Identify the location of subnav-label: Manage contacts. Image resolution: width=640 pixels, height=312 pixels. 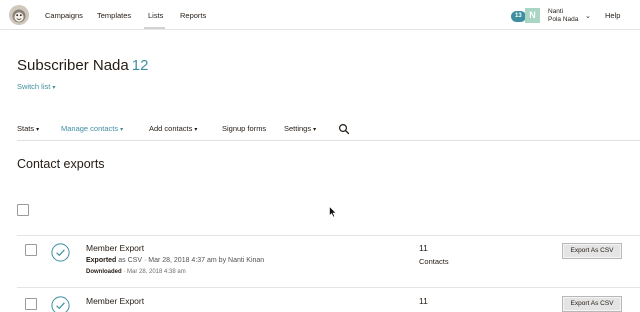
(90, 128).